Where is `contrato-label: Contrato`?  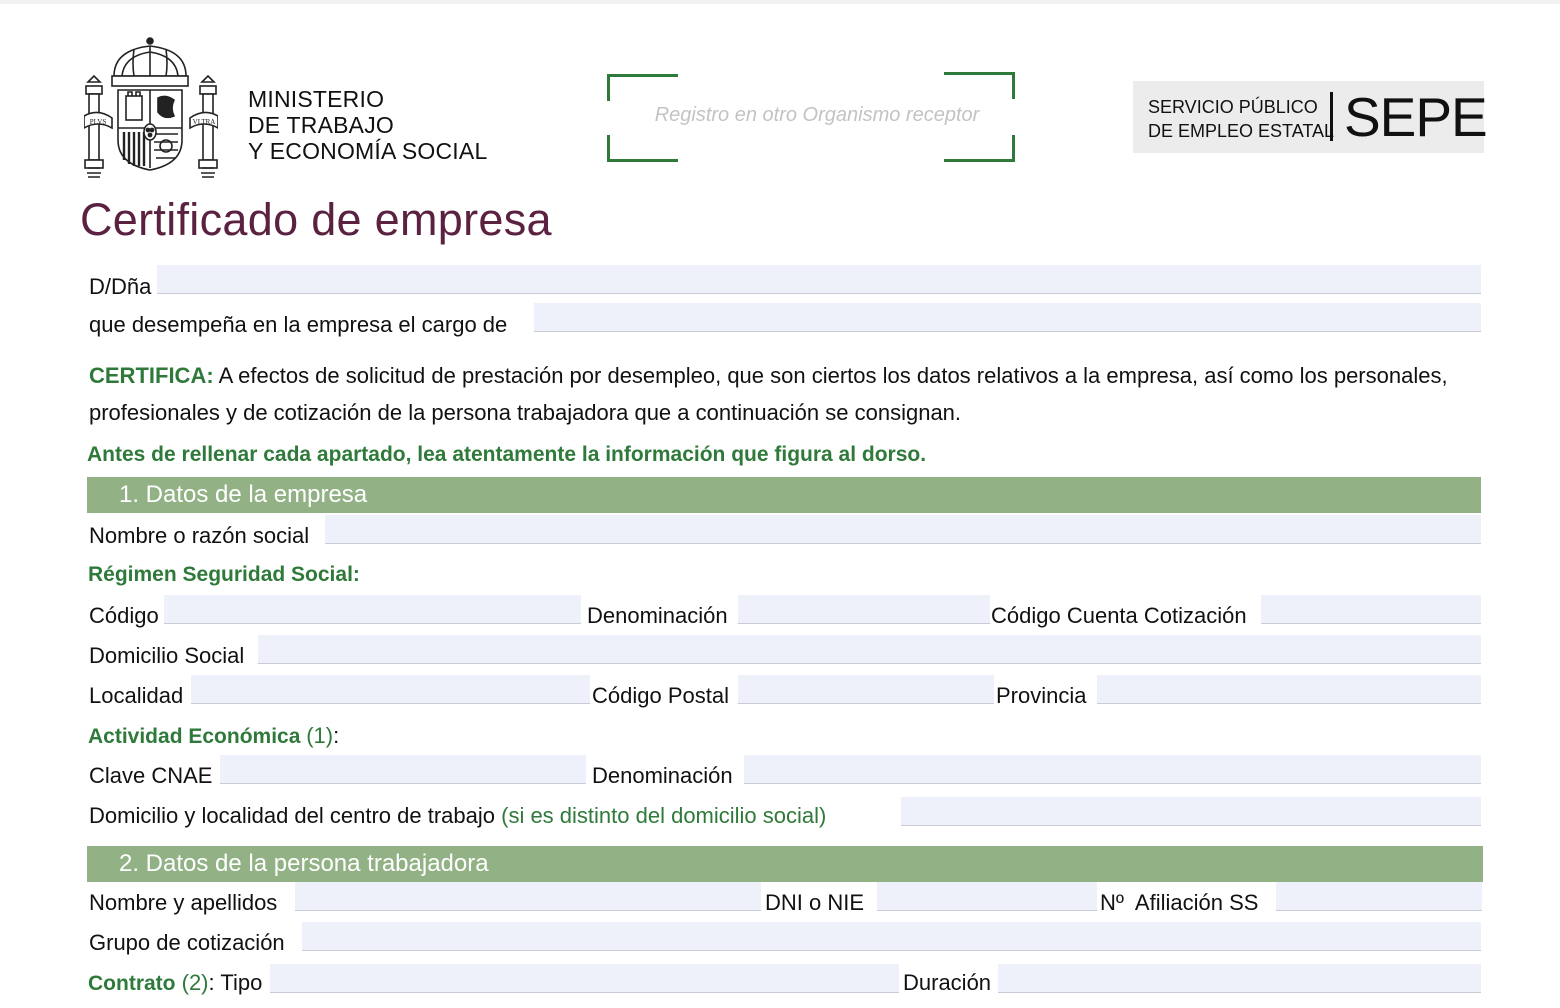
contrato-label: Contrato is located at coordinates (132, 983).